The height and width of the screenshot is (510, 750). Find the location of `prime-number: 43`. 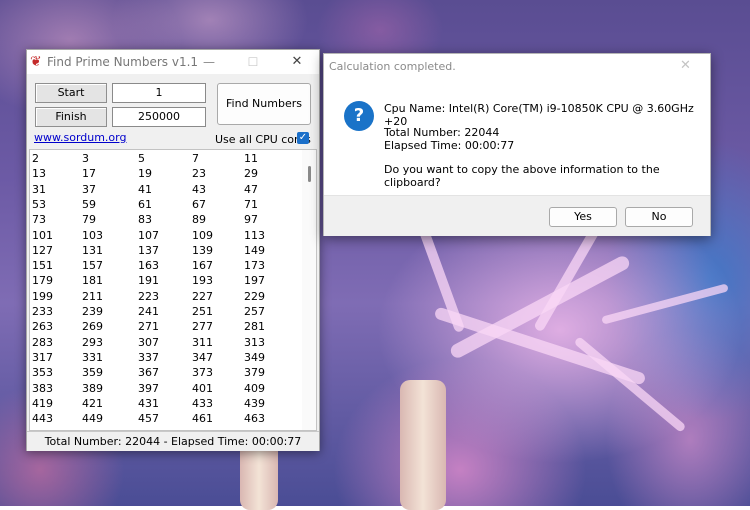

prime-number: 43 is located at coordinates (199, 189).